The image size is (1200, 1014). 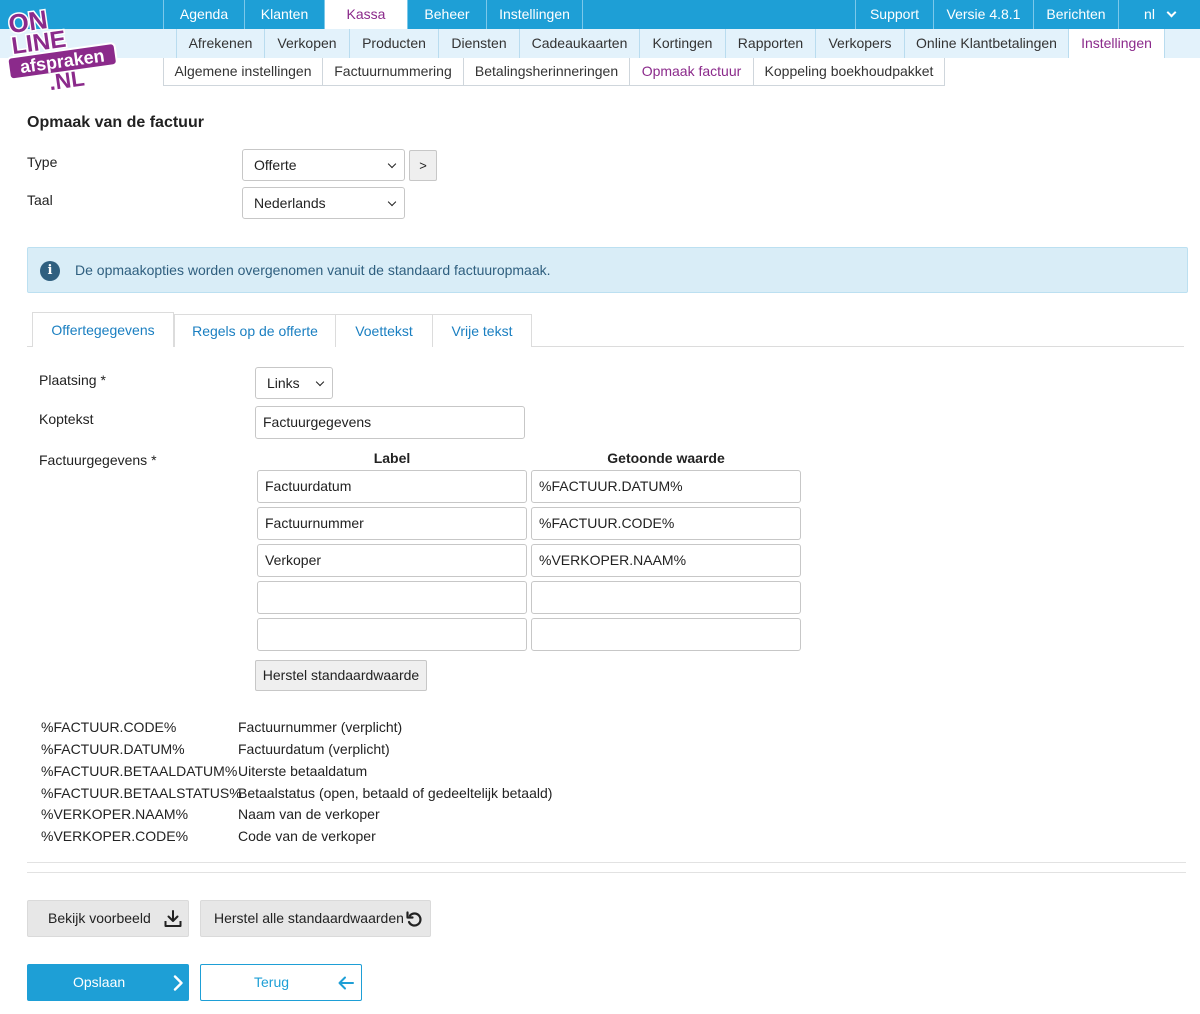 What do you see at coordinates (392, 523) in the screenshot?
I see `field-label-input: Factuurnummer` at bounding box center [392, 523].